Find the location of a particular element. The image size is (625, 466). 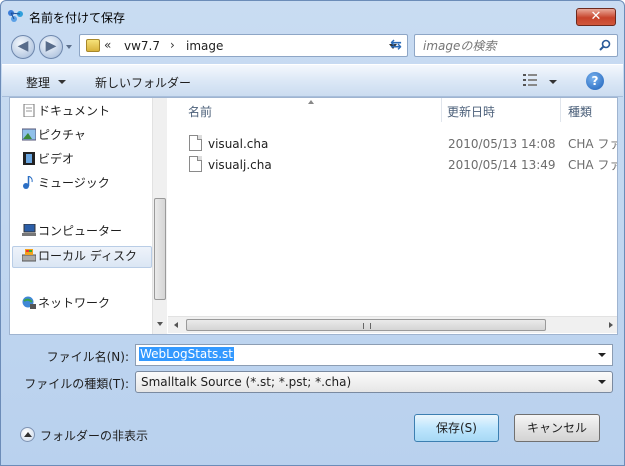

back-button: ◀ is located at coordinates (23, 47).